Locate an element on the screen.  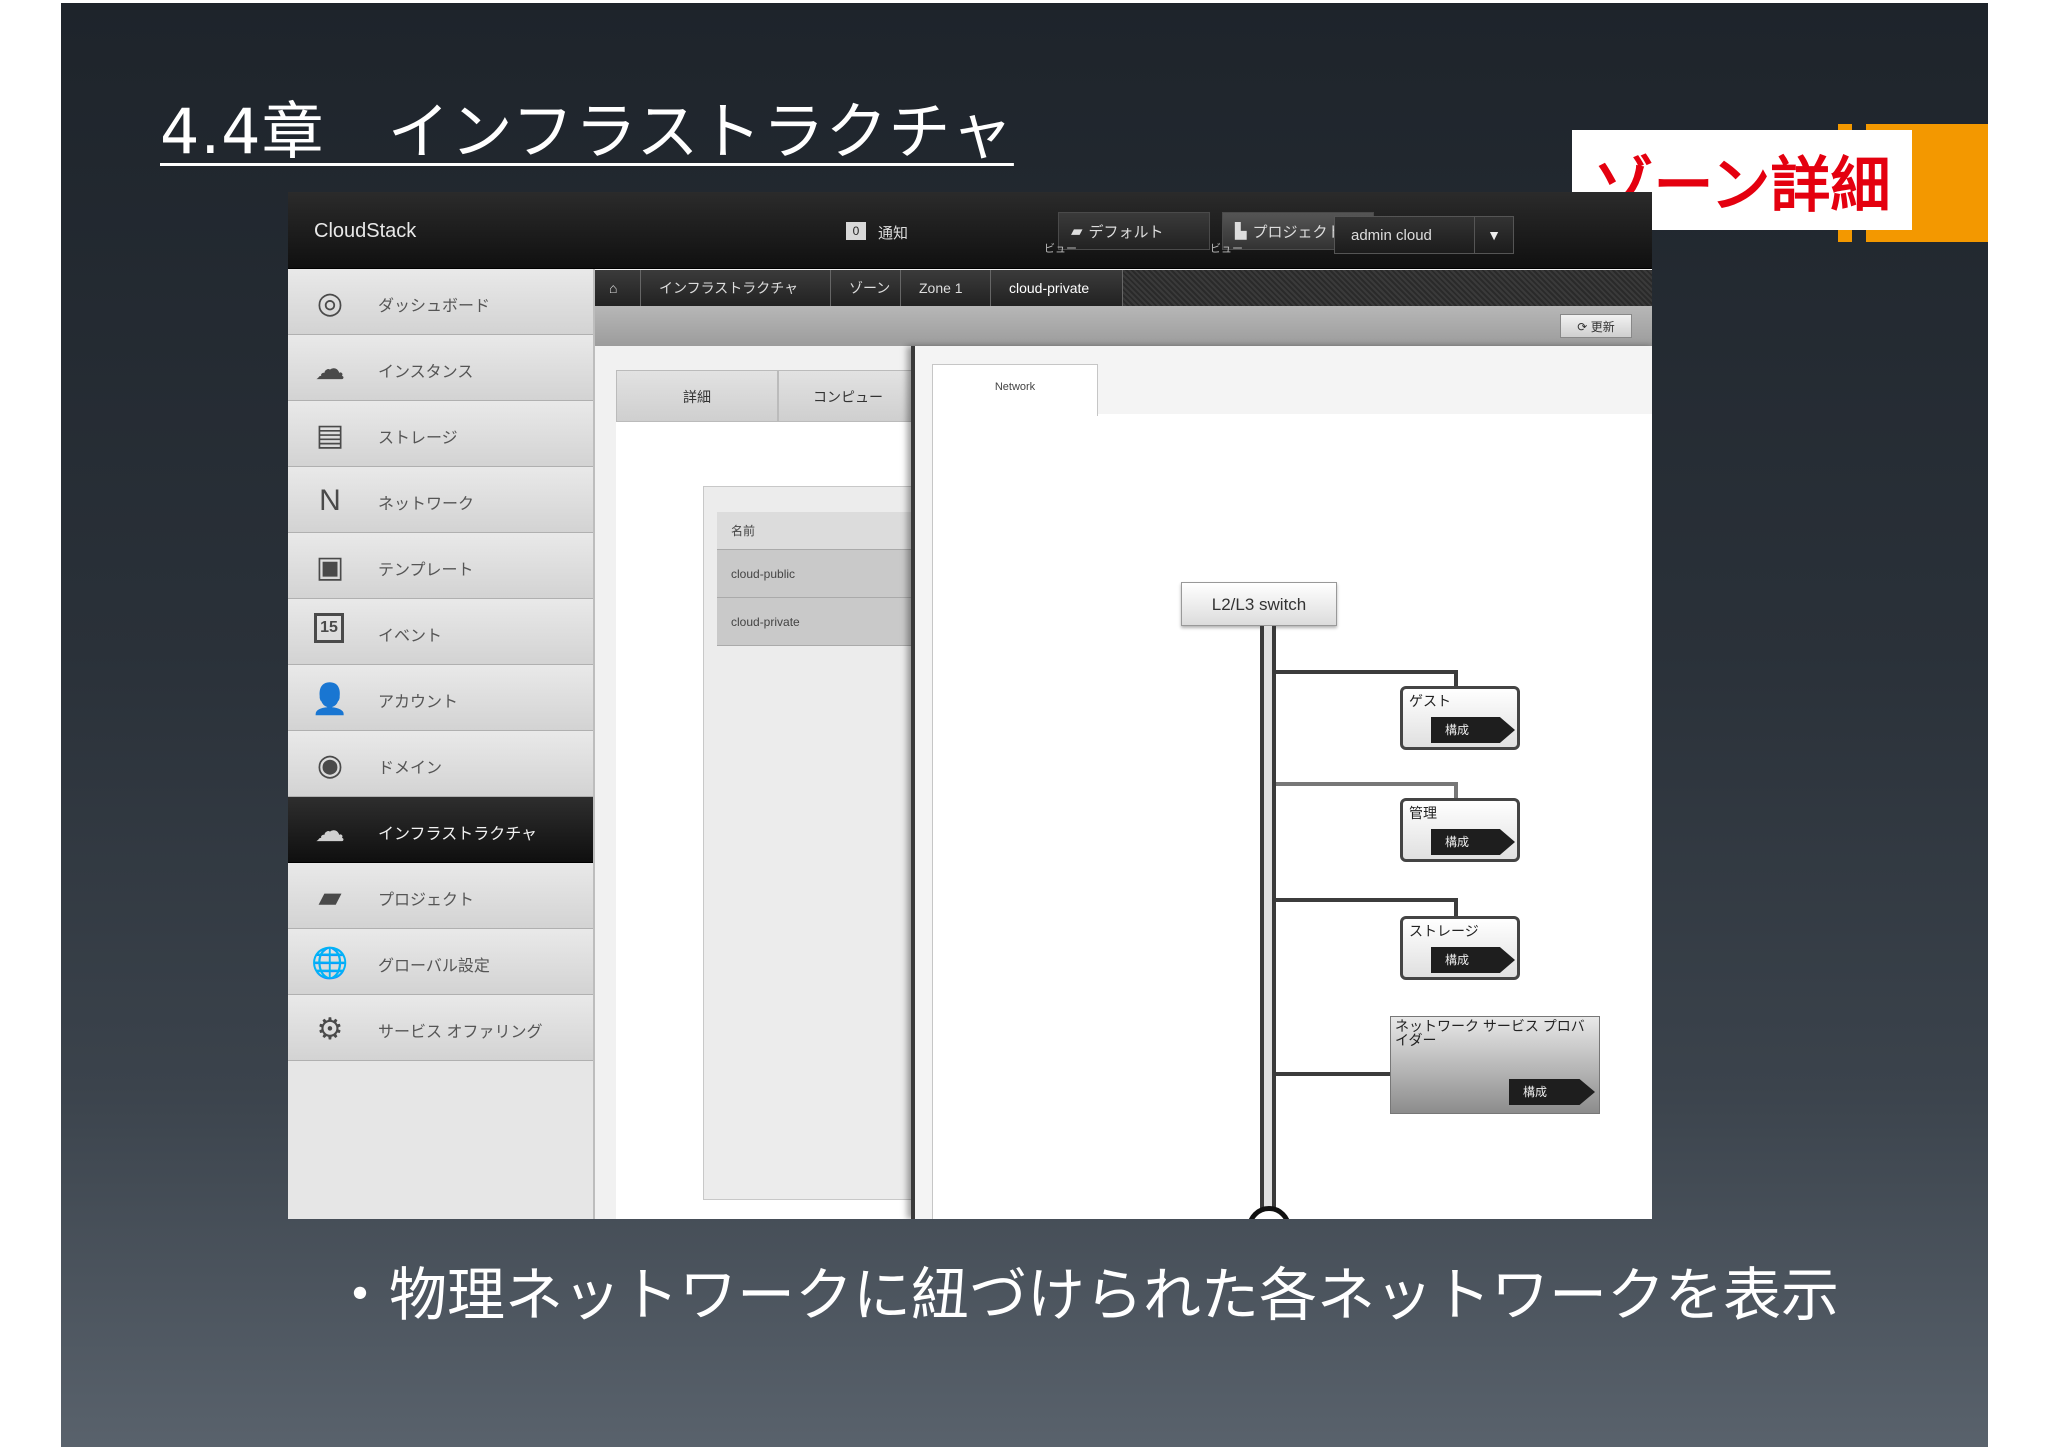
sidebar-item-infrastructure: ☁ インフラストラクチャ is located at coordinates (440, 830).